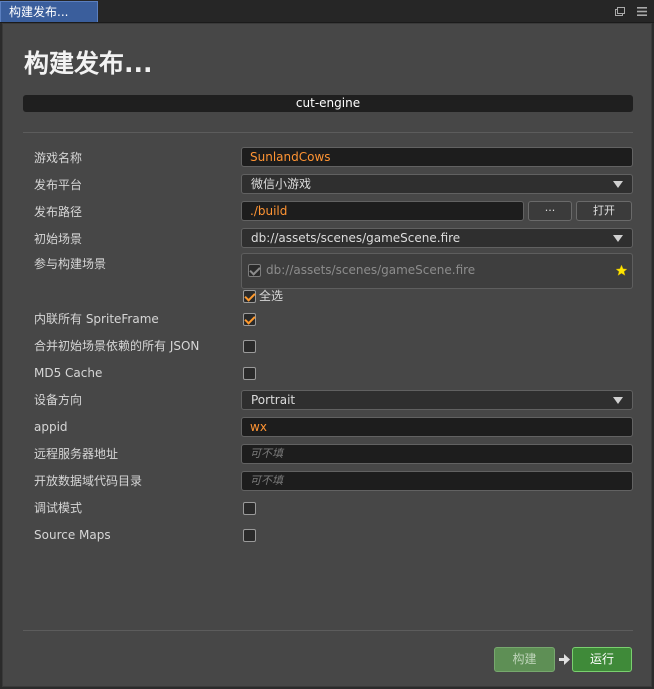 The image size is (654, 689). What do you see at coordinates (437, 400) in the screenshot?
I see `orientation-select: Portrait` at bounding box center [437, 400].